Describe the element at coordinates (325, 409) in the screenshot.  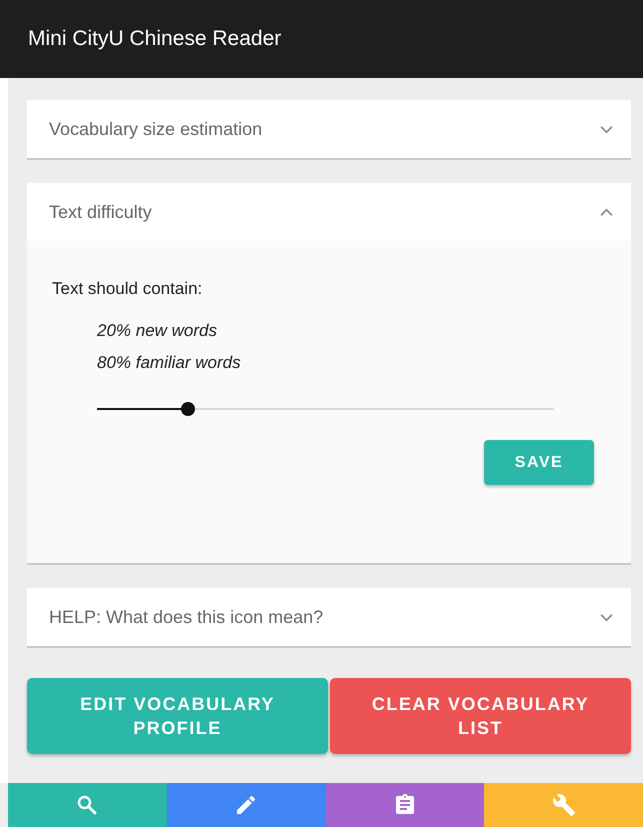
I see `difficulty-slider` at that location.